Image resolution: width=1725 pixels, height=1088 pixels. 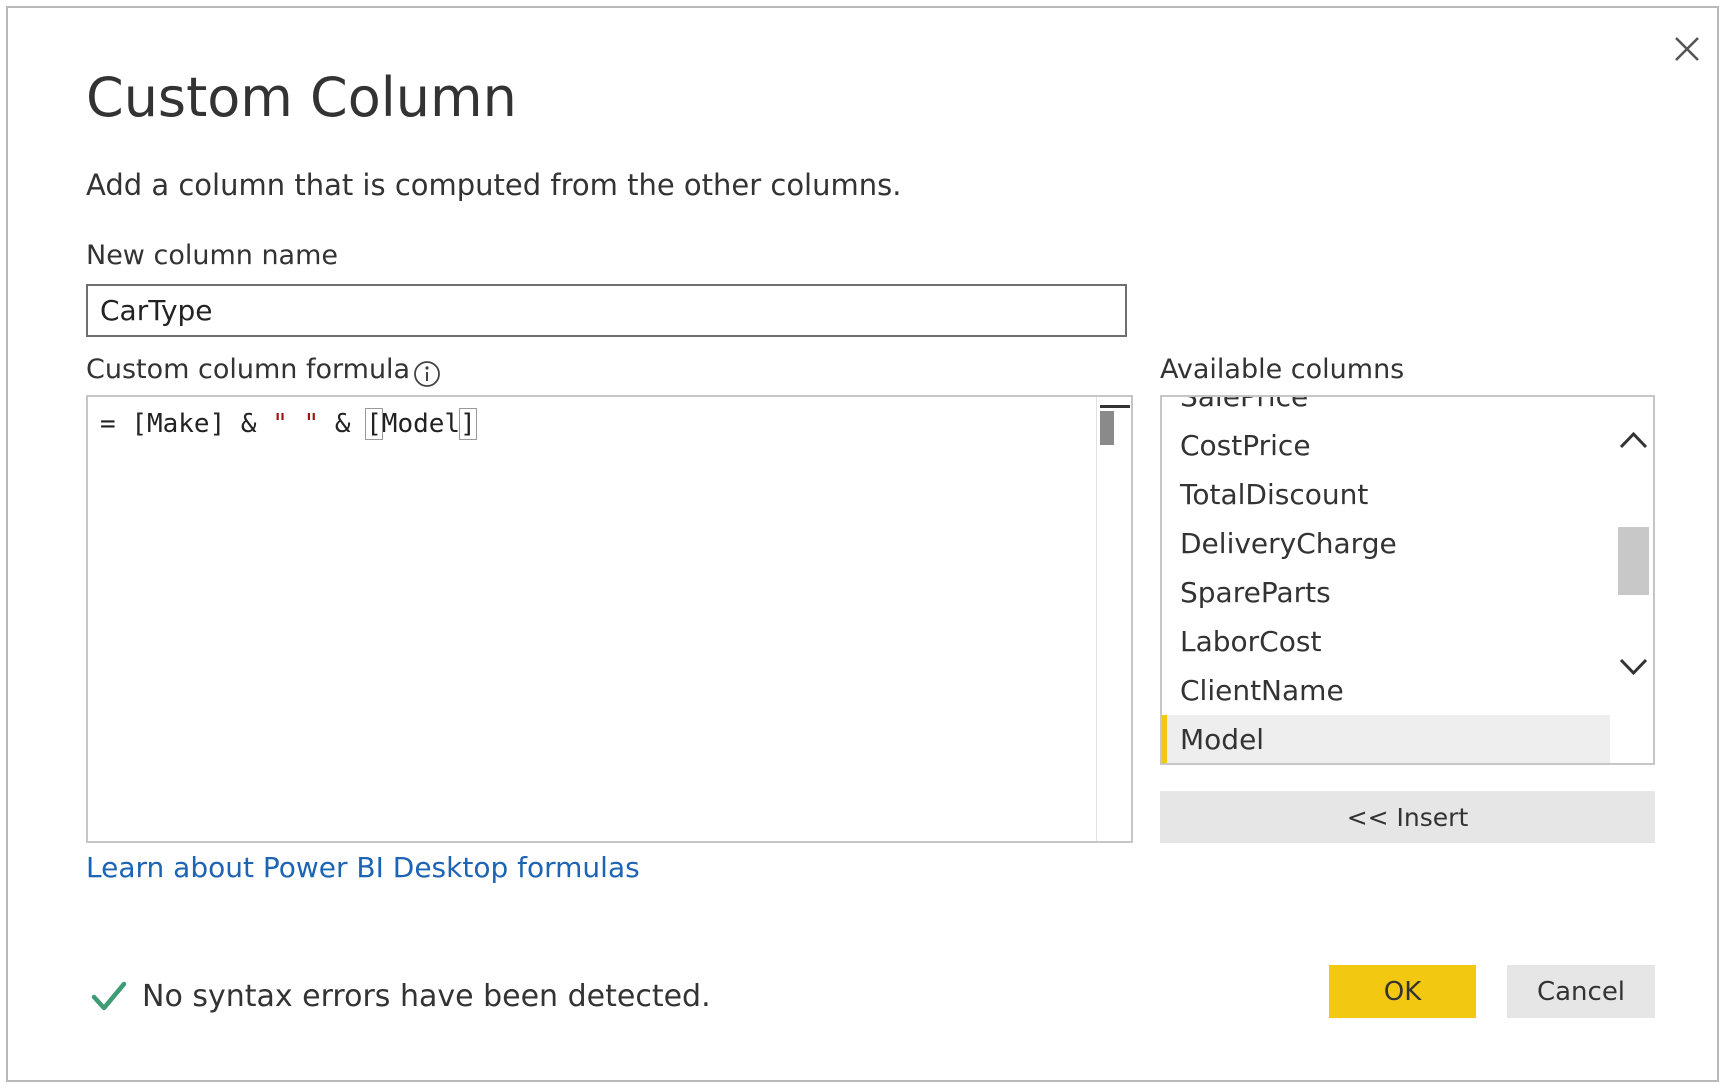 What do you see at coordinates (1386, 445) in the screenshot?
I see `list-item-costprice: CostPrice` at bounding box center [1386, 445].